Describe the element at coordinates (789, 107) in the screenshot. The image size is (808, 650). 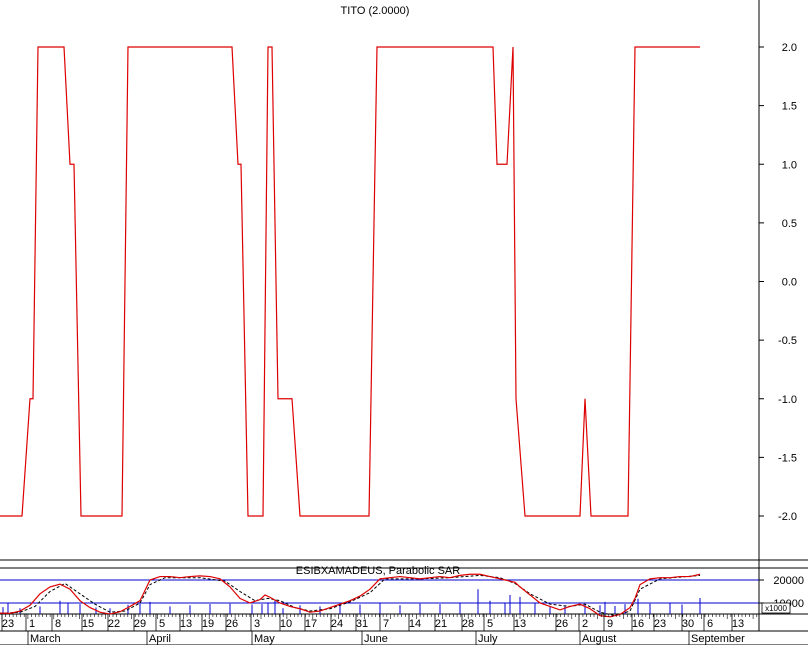
I see `main-y-tick-label: 1.5` at that location.